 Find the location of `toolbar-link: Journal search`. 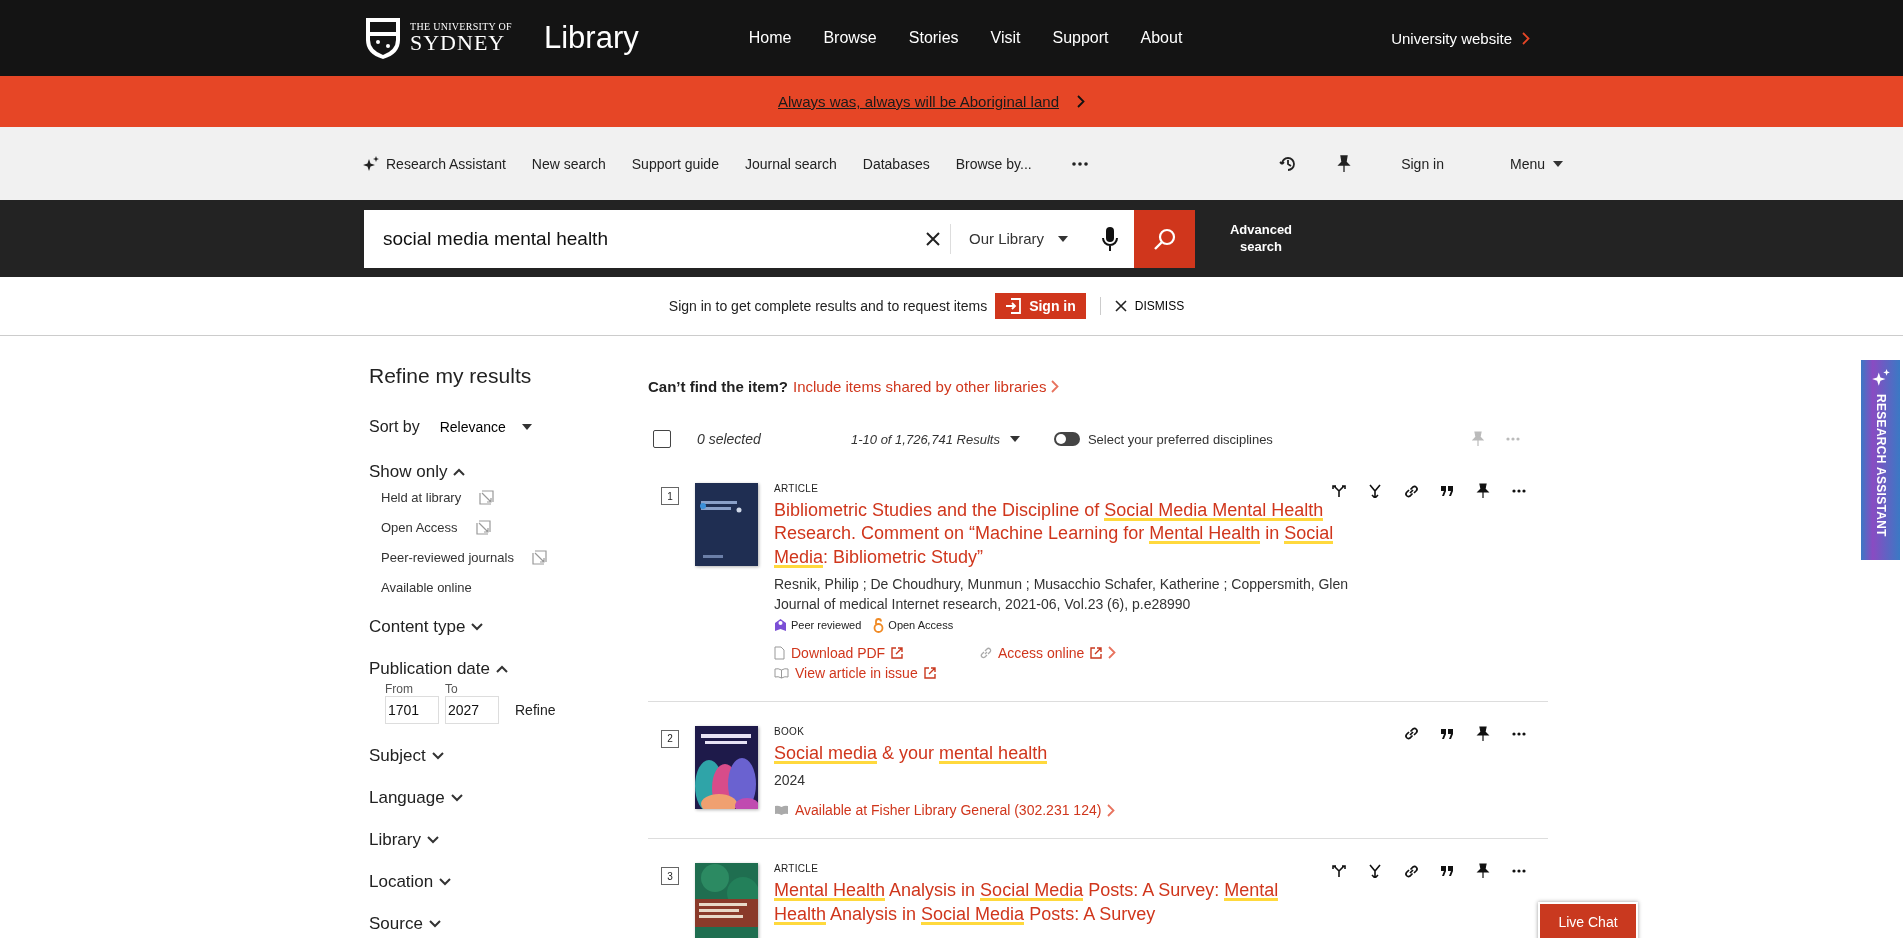

toolbar-link: Journal search is located at coordinates (790, 163).